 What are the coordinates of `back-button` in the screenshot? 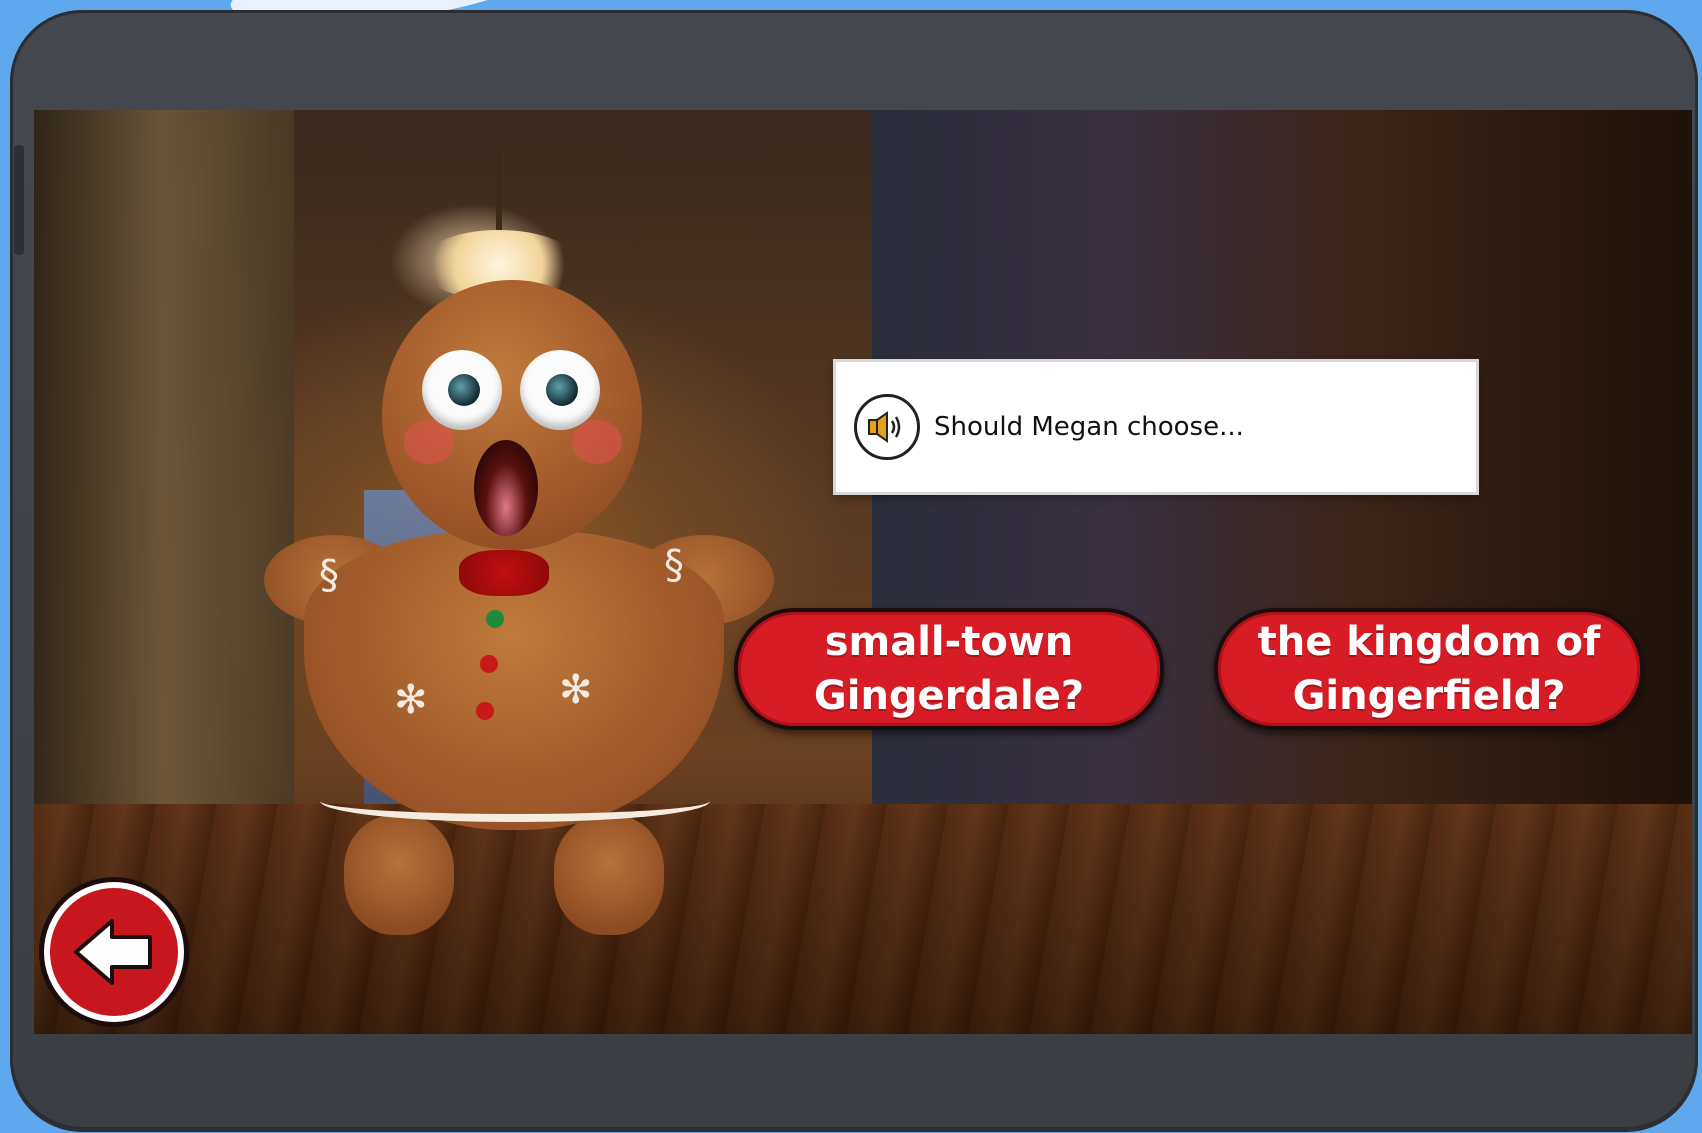 It's located at (114, 952).